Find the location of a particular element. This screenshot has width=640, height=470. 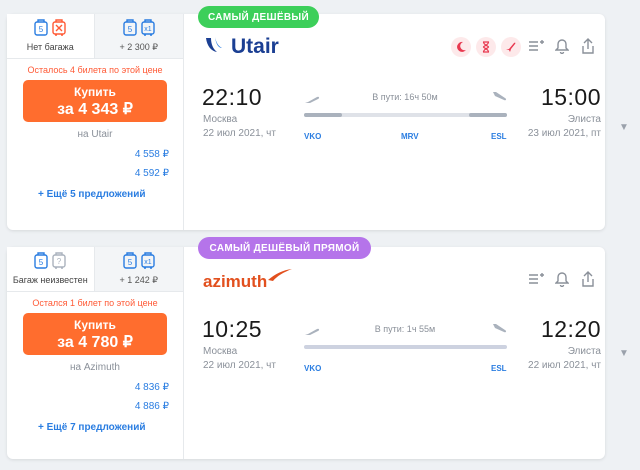

arrival-date: 23 июл 2021, пт is located at coordinates (564, 133).